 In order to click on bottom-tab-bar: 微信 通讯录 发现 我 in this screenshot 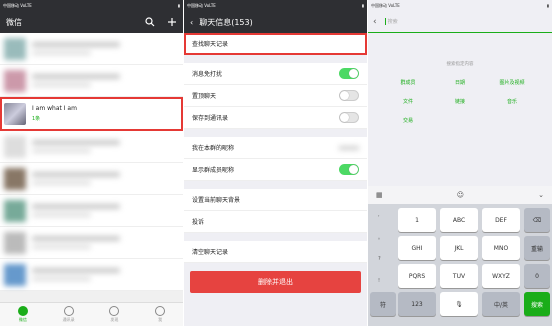, I will do `click(91, 314)`.